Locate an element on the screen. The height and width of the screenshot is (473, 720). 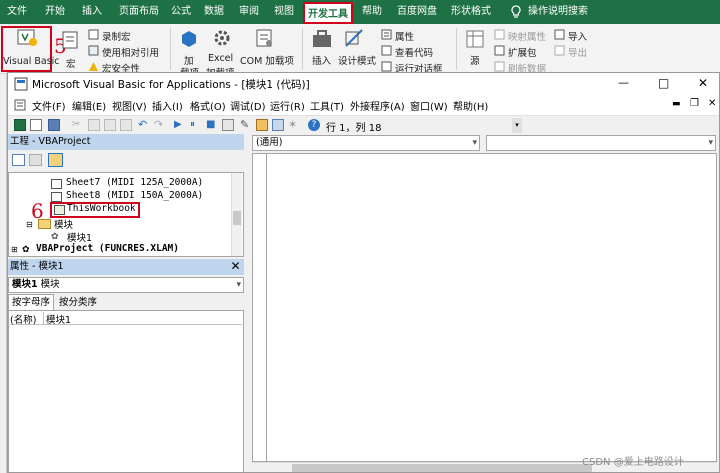
object-combo: (通用) ▾ is located at coordinates (366, 143).